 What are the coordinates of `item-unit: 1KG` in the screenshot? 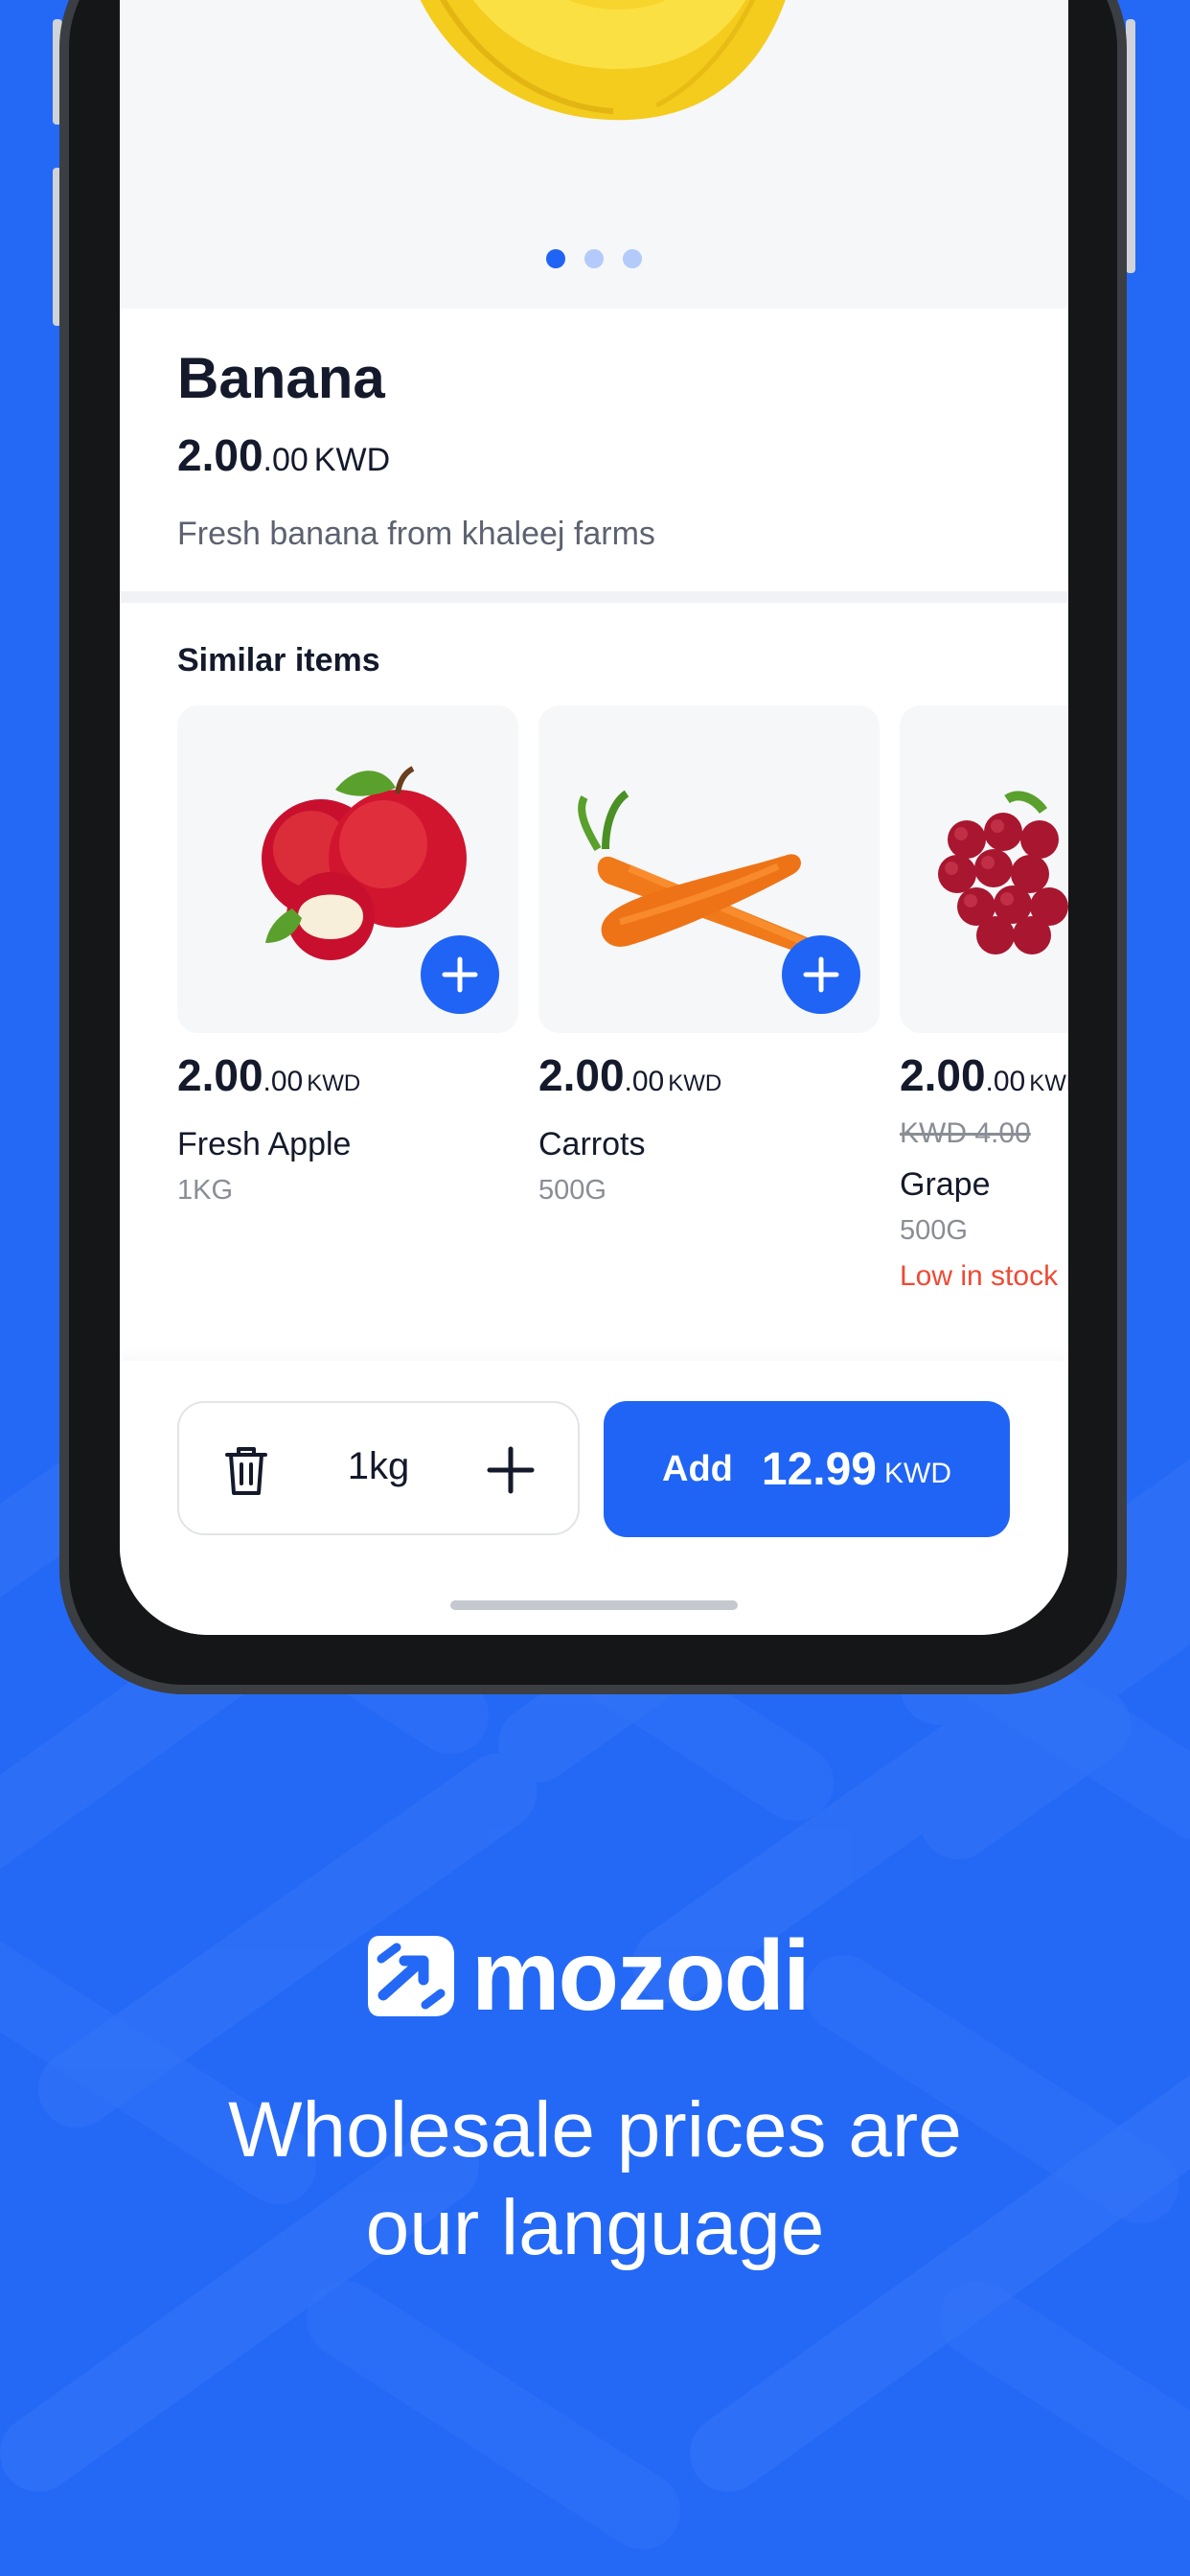 It's located at (206, 1190).